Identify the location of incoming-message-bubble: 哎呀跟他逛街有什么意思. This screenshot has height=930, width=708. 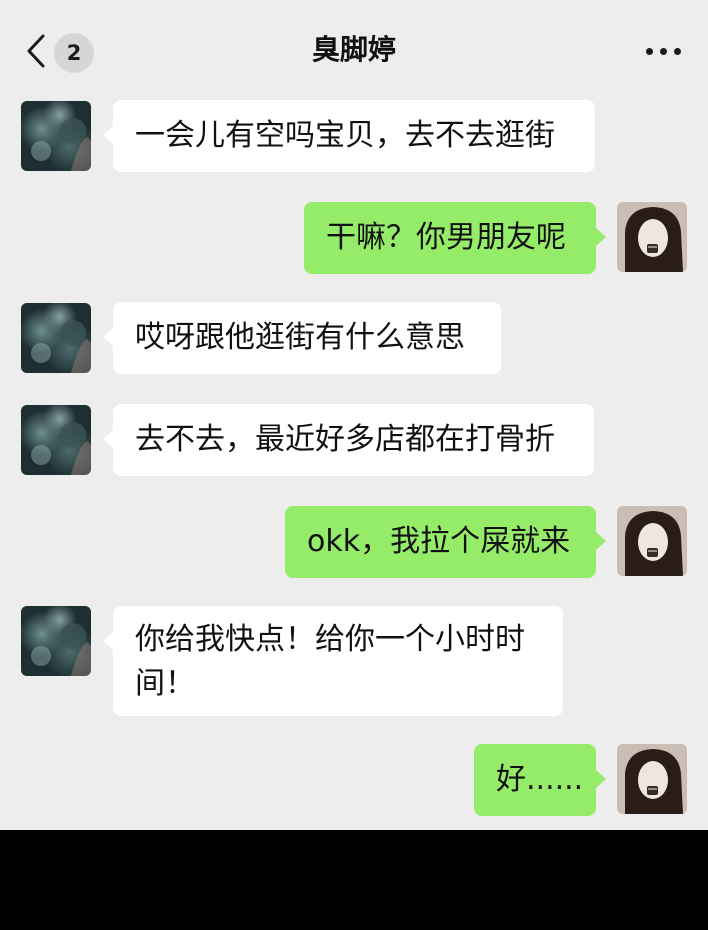
(302, 338).